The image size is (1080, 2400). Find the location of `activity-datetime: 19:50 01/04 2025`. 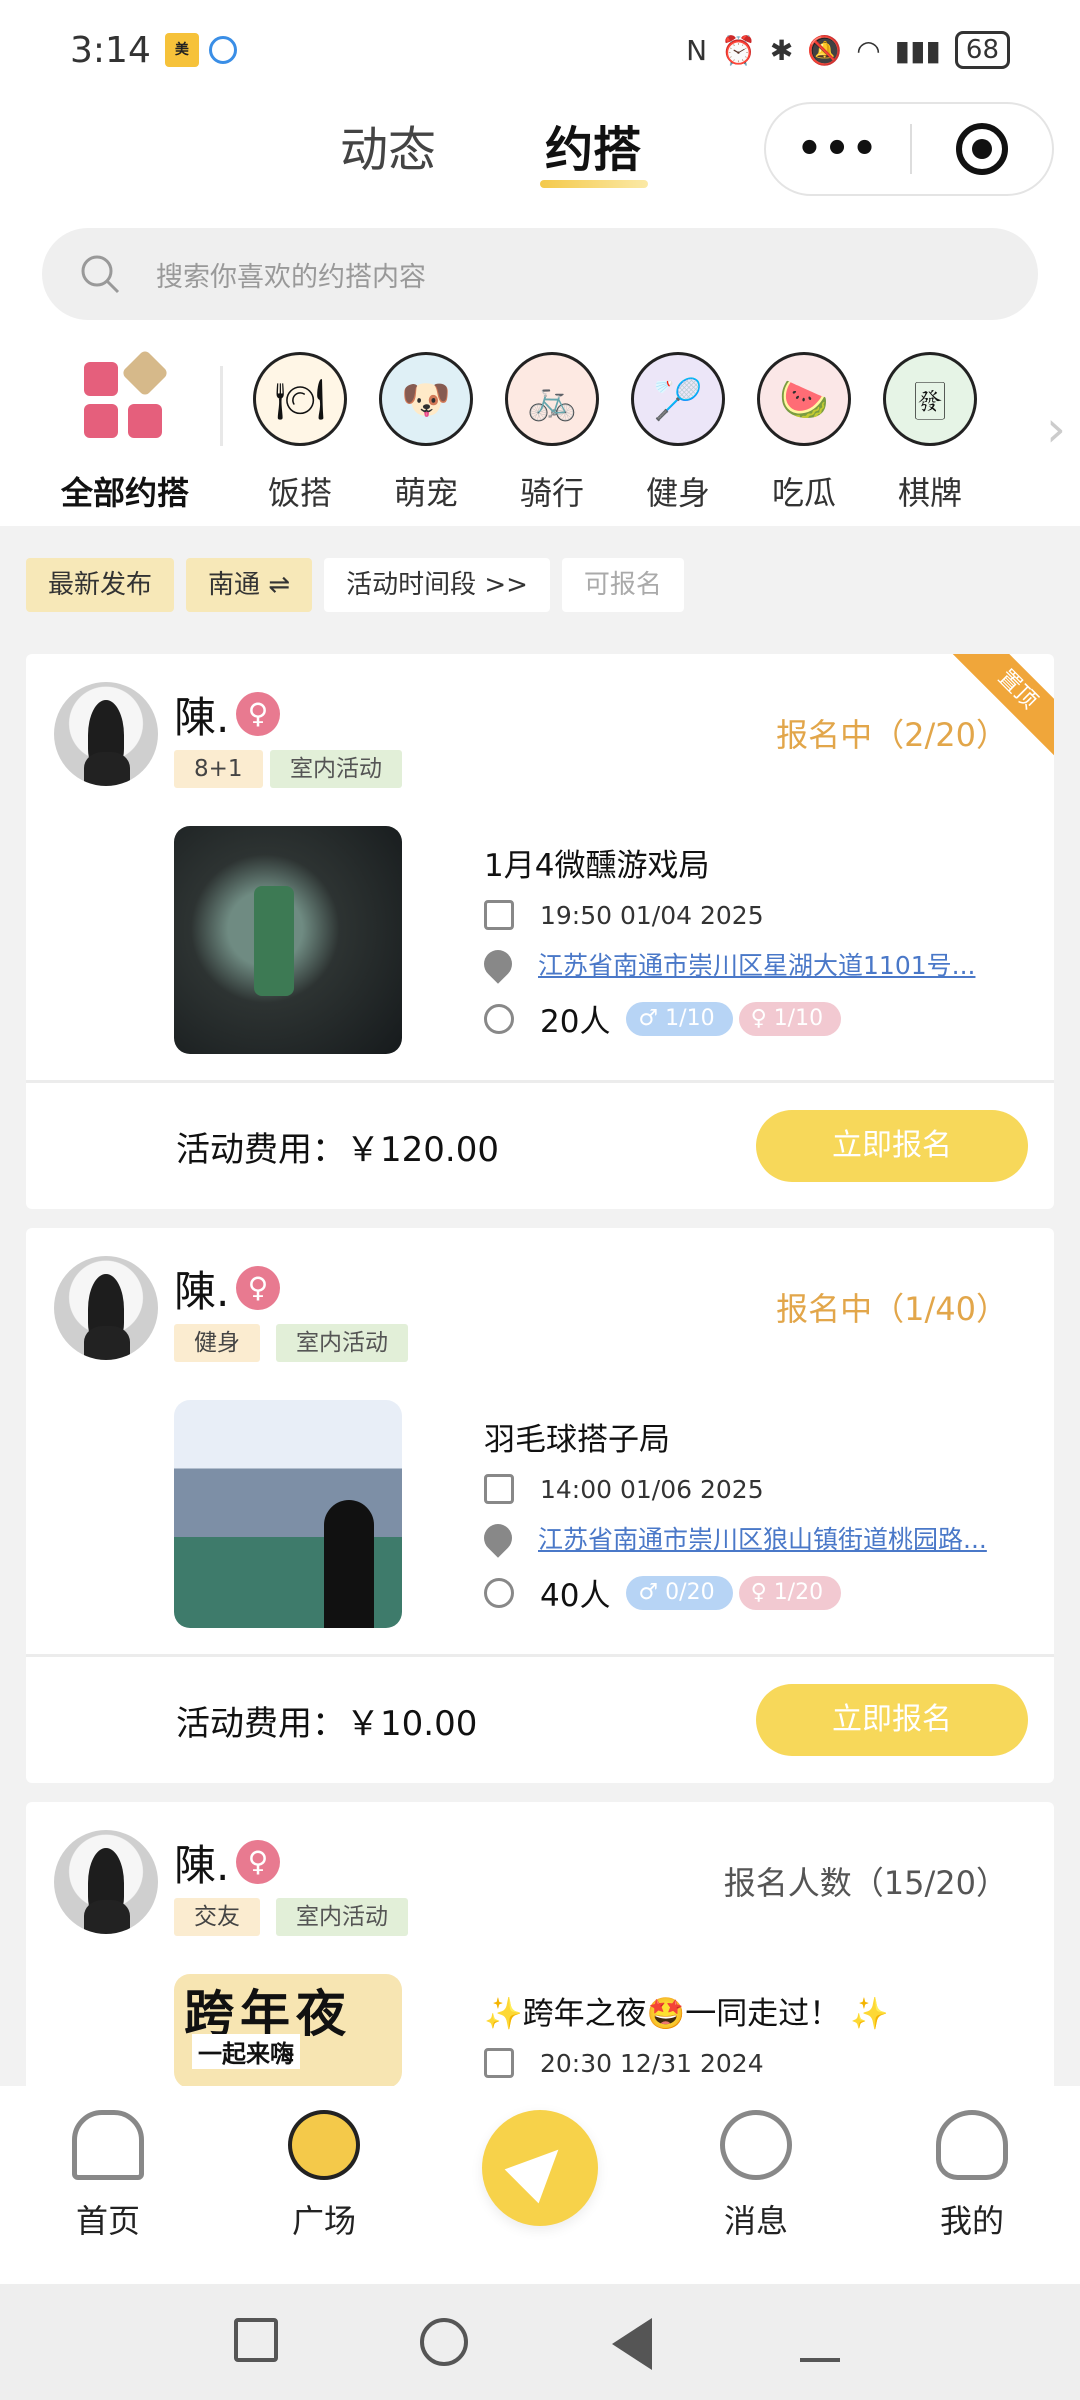

activity-datetime: 19:50 01/04 2025 is located at coordinates (652, 915).